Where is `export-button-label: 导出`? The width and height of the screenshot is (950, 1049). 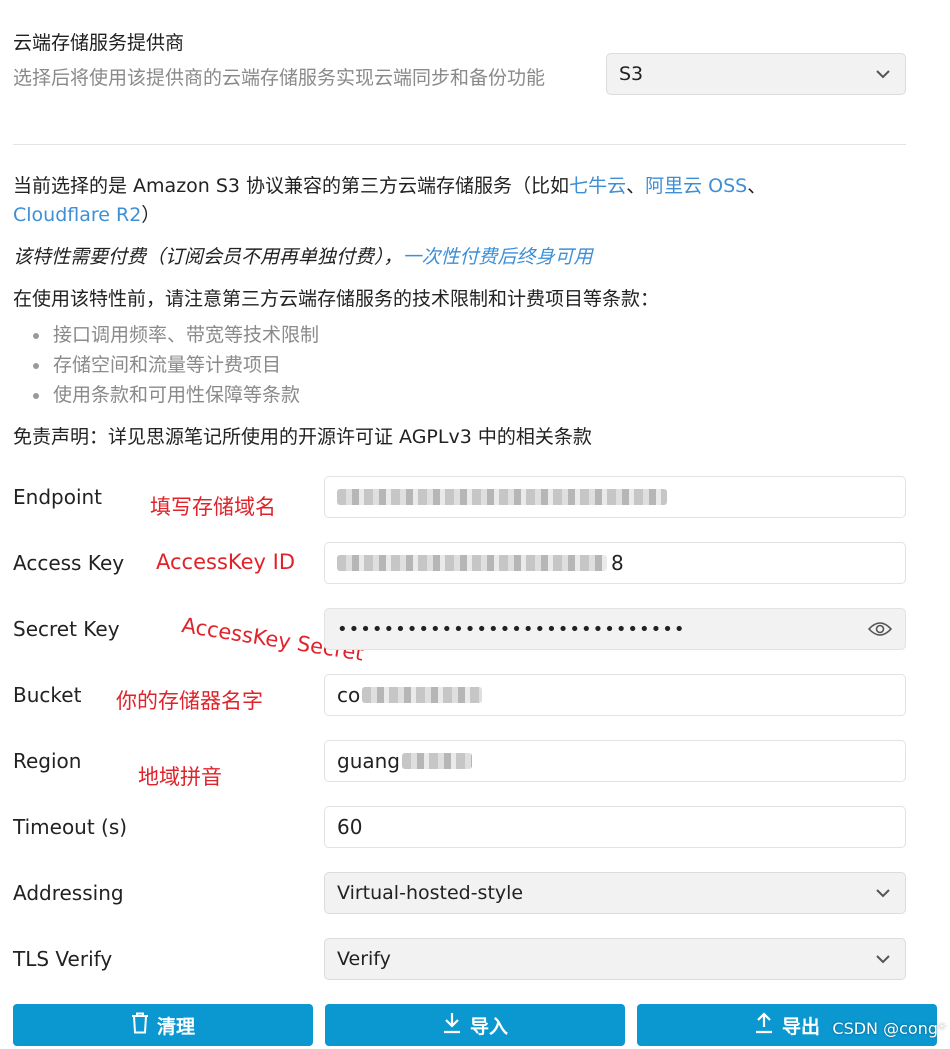
export-button-label: 导出 is located at coordinates (800, 1026).